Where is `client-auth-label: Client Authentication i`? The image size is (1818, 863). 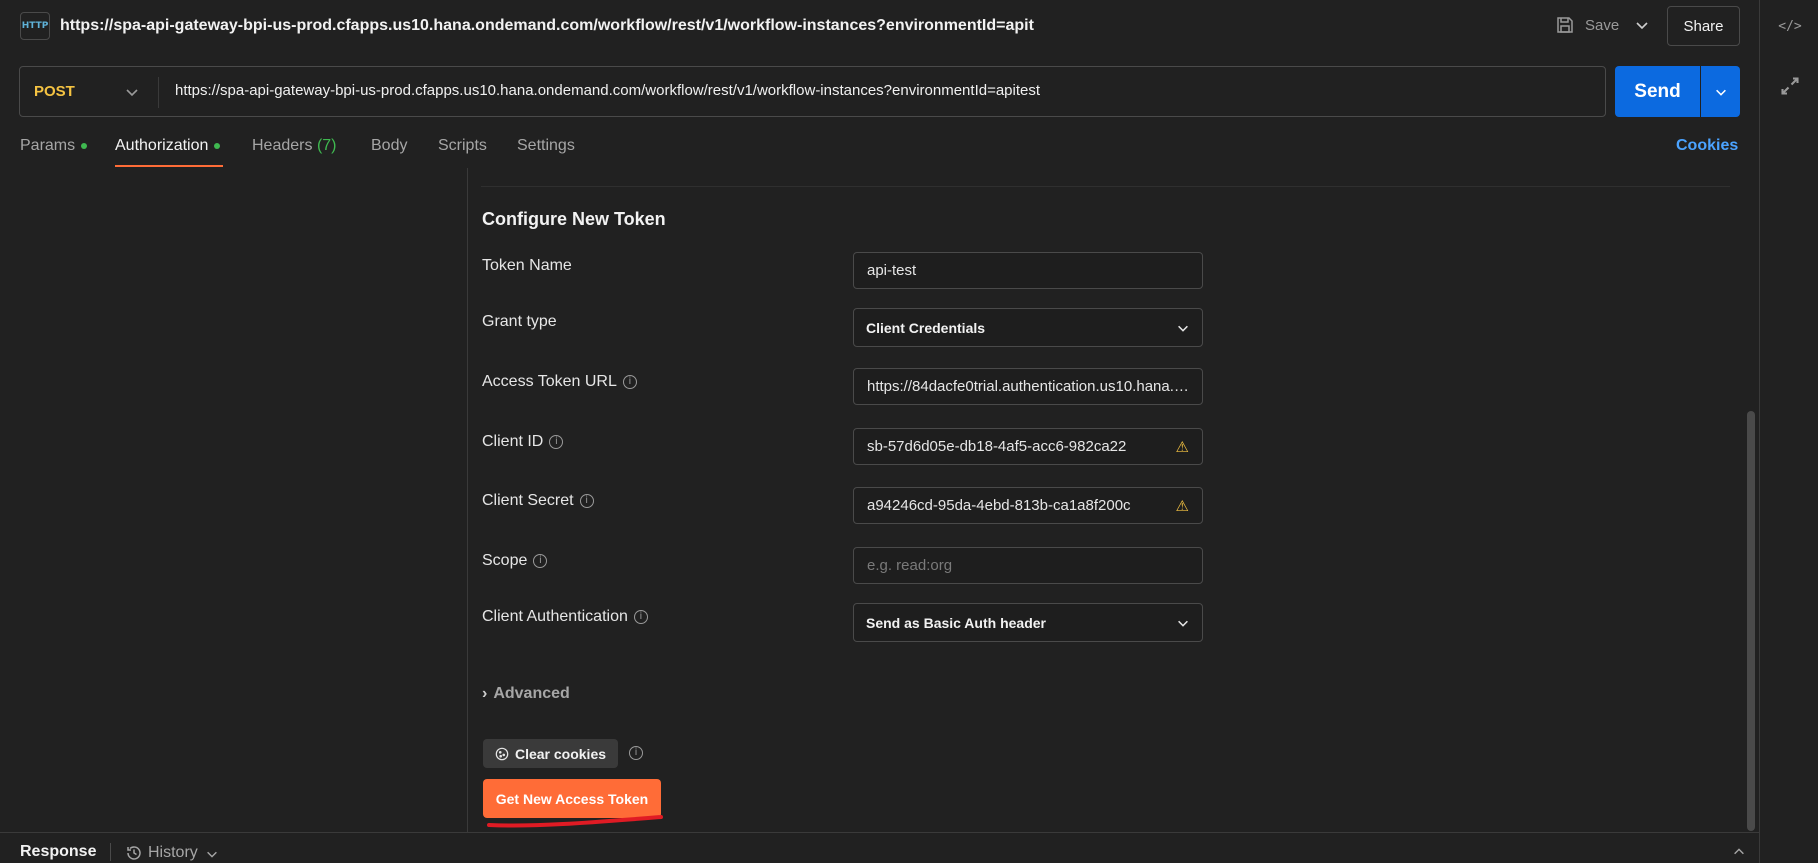
client-auth-label: Client Authentication i is located at coordinates (565, 617).